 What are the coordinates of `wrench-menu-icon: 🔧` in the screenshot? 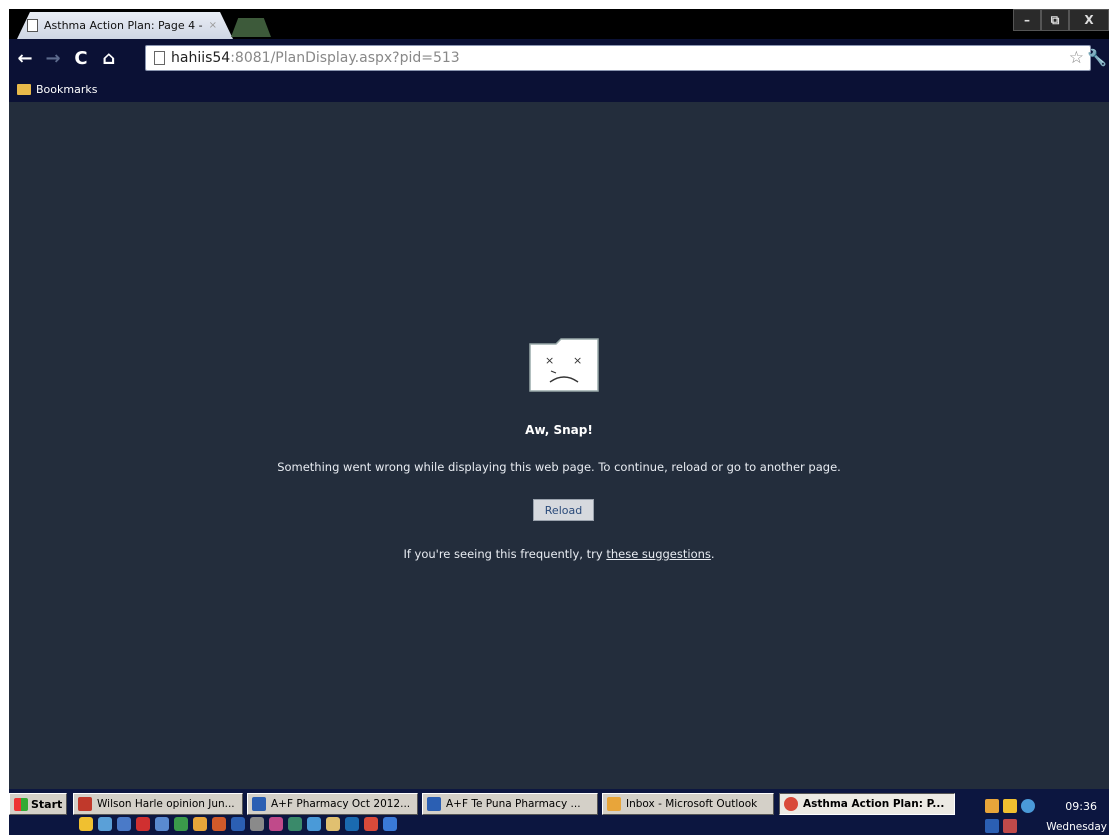 It's located at (1097, 57).